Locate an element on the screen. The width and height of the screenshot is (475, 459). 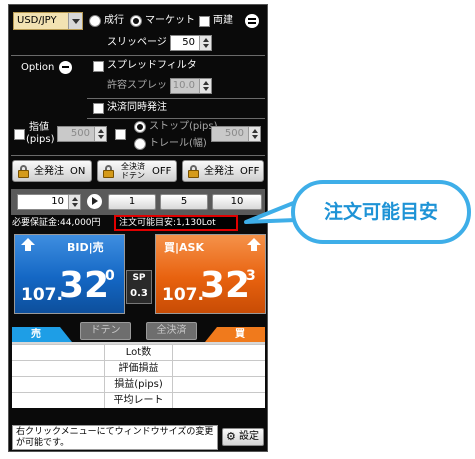
stop-radio is located at coordinates (140, 127).